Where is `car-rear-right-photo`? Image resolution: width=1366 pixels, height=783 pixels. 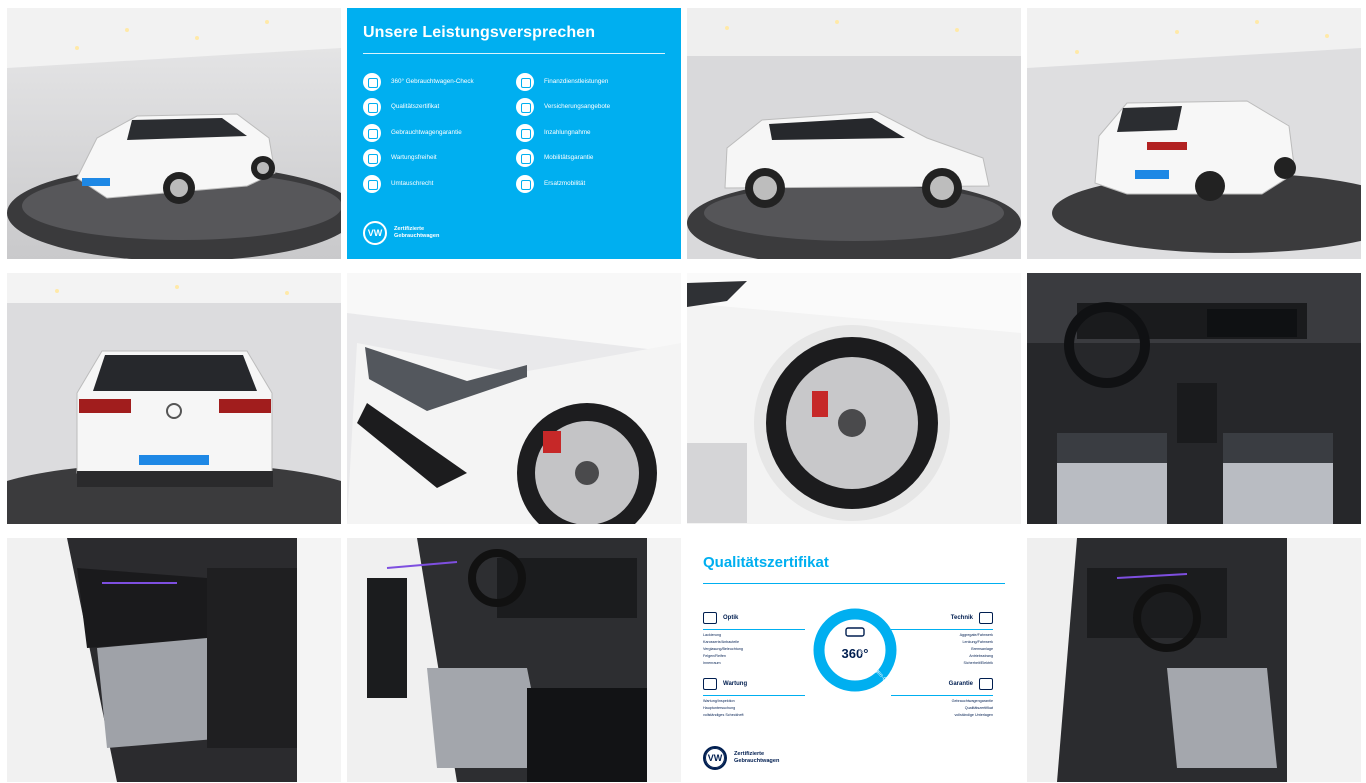 car-rear-right-photo is located at coordinates (1194, 133).